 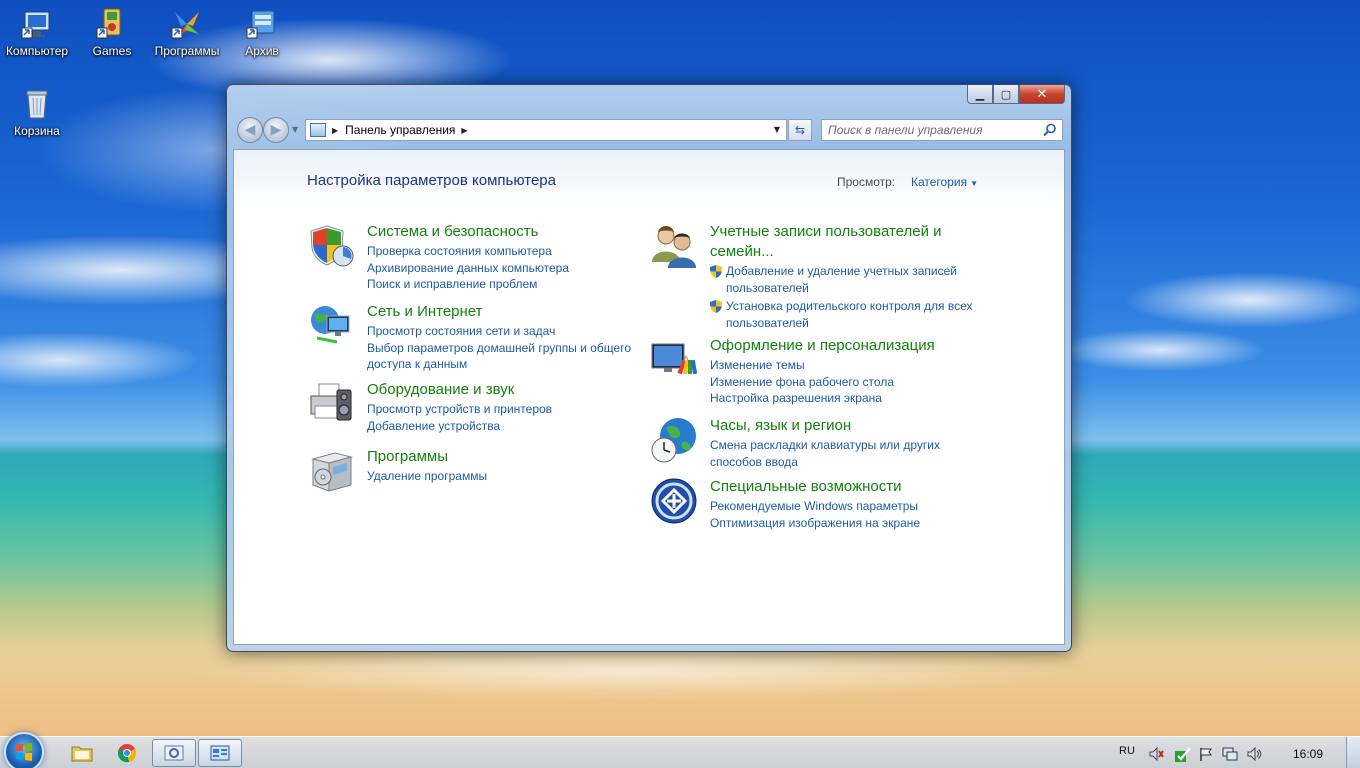 What do you see at coordinates (1042, 94) in the screenshot?
I see `close-button: ✕` at bounding box center [1042, 94].